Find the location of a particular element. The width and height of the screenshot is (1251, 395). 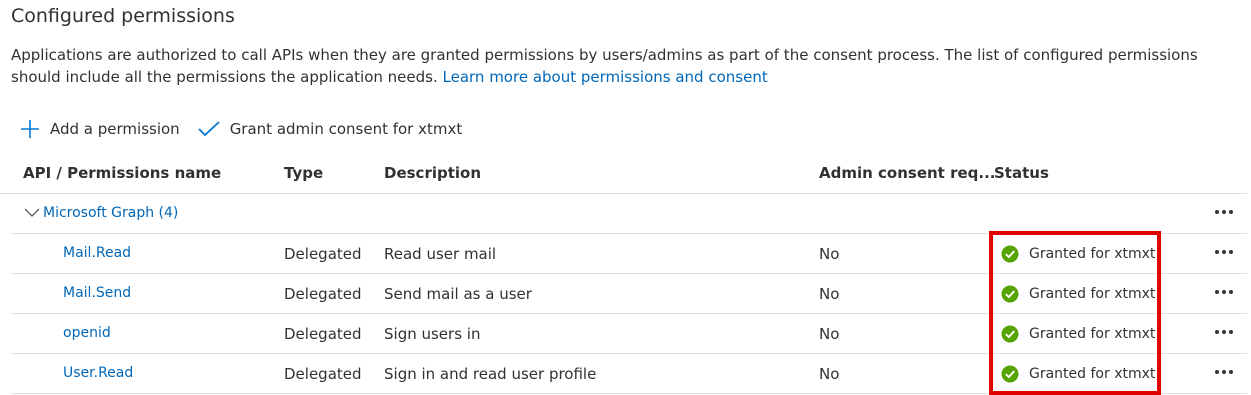

permission-description: Sign users in is located at coordinates (432, 334).